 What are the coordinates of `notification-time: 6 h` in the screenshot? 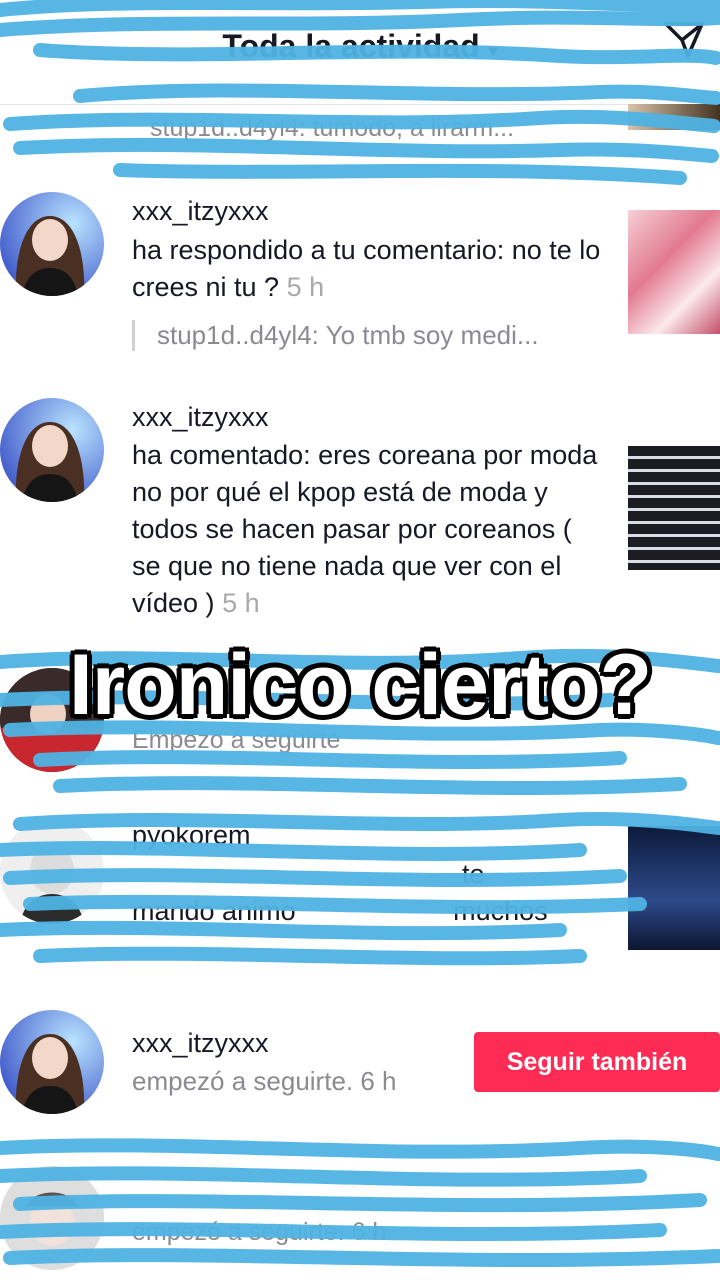 It's located at (378, 1081).